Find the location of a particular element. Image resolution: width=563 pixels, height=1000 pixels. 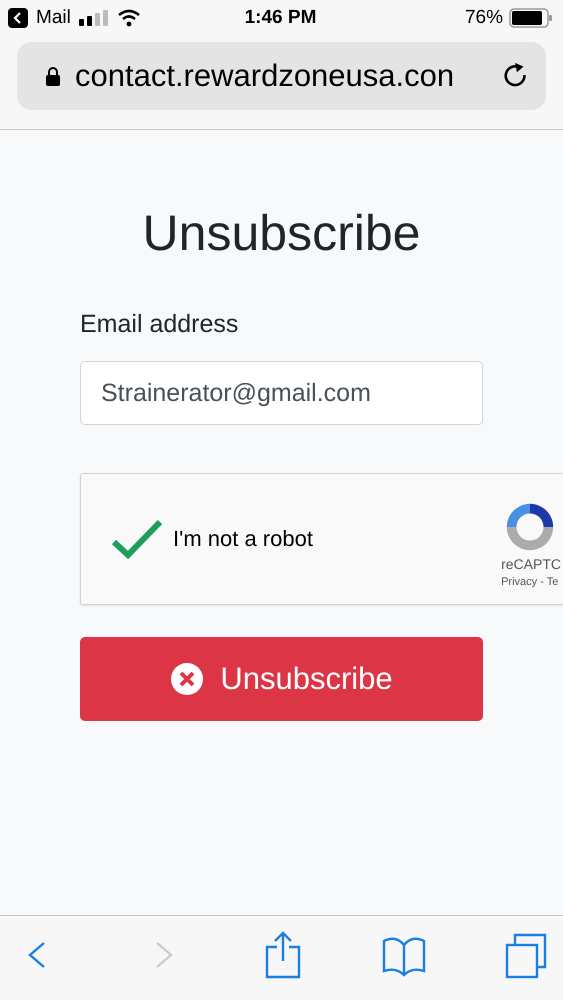

address-bar: contact.rewardzoneusa.con is located at coordinates (281, 76).